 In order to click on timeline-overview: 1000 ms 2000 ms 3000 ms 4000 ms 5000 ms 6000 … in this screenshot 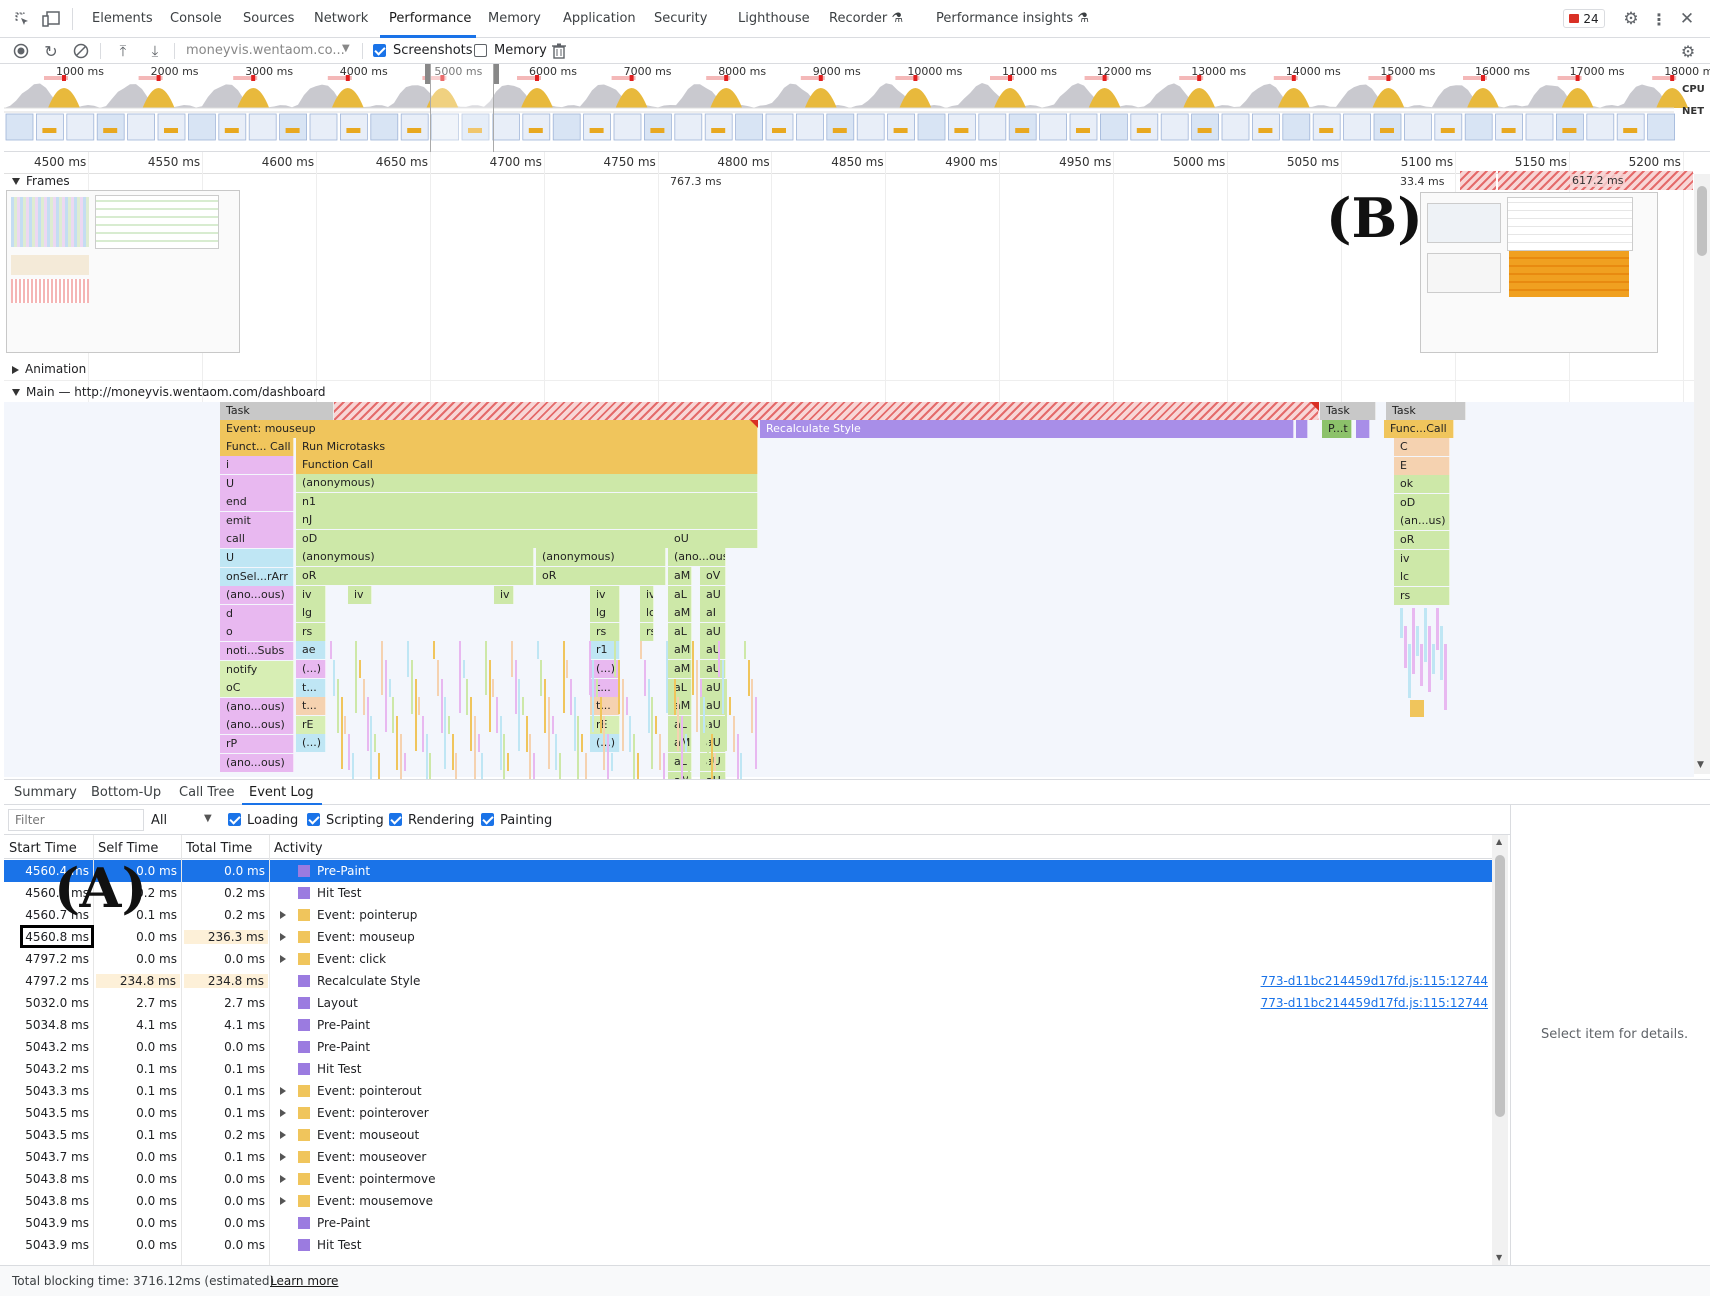, I will do `click(857, 108)`.